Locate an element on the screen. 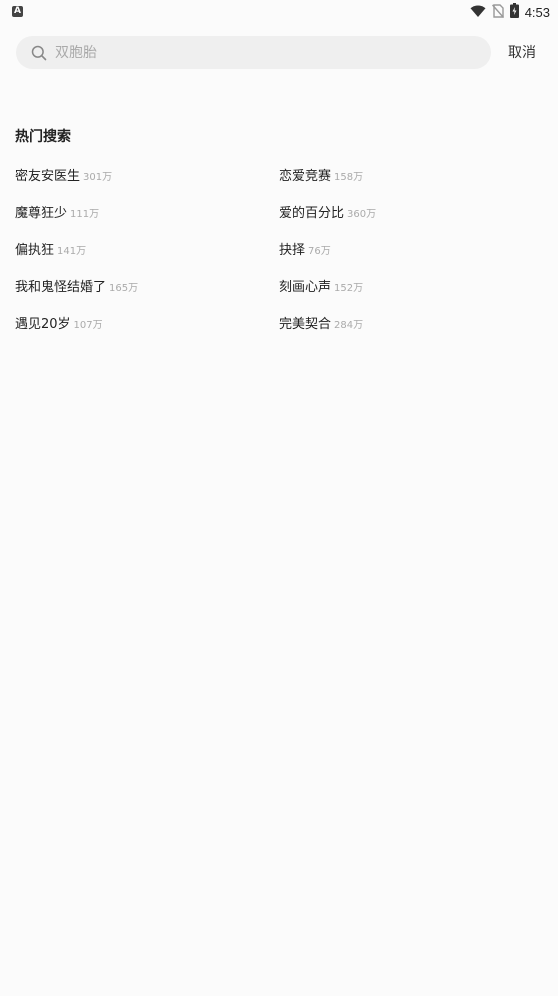 Image resolution: width=558 pixels, height=996 pixels. search-input is located at coordinates (255, 52).